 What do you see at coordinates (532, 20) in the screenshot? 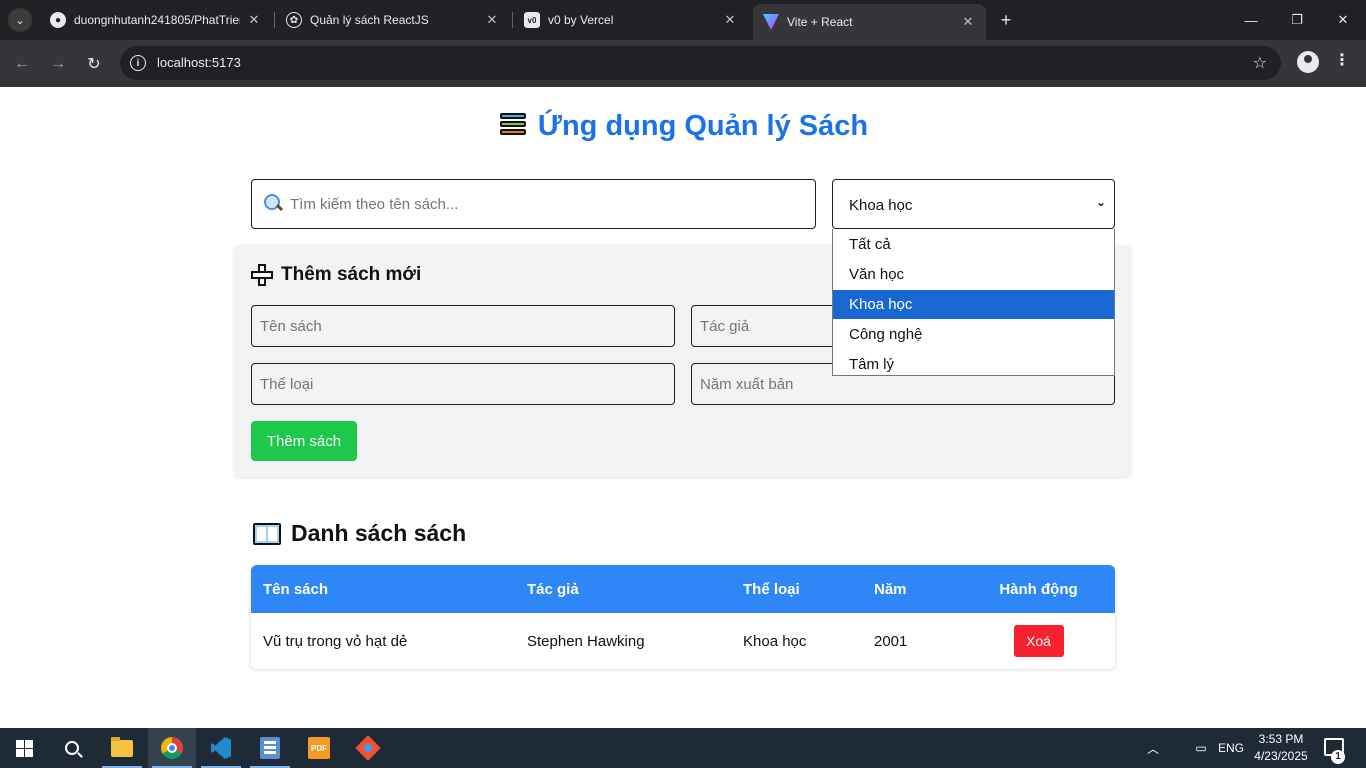
I see `v0-icon: v0` at bounding box center [532, 20].